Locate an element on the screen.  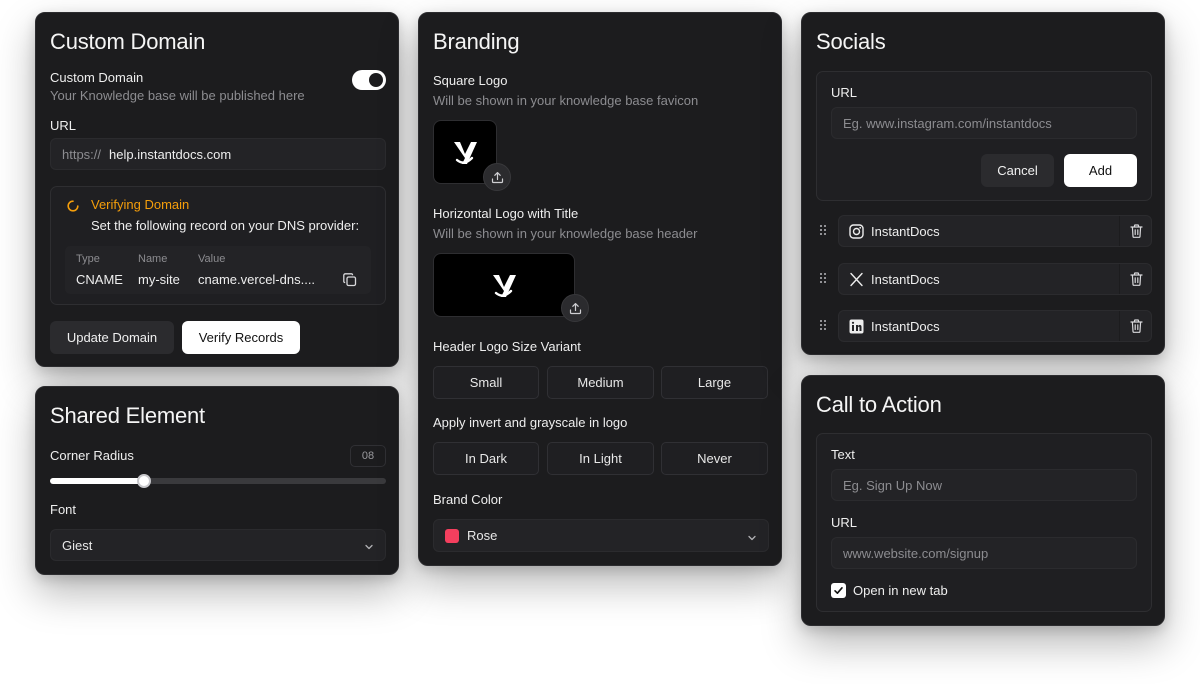
slider-thumb is located at coordinates (144, 481).